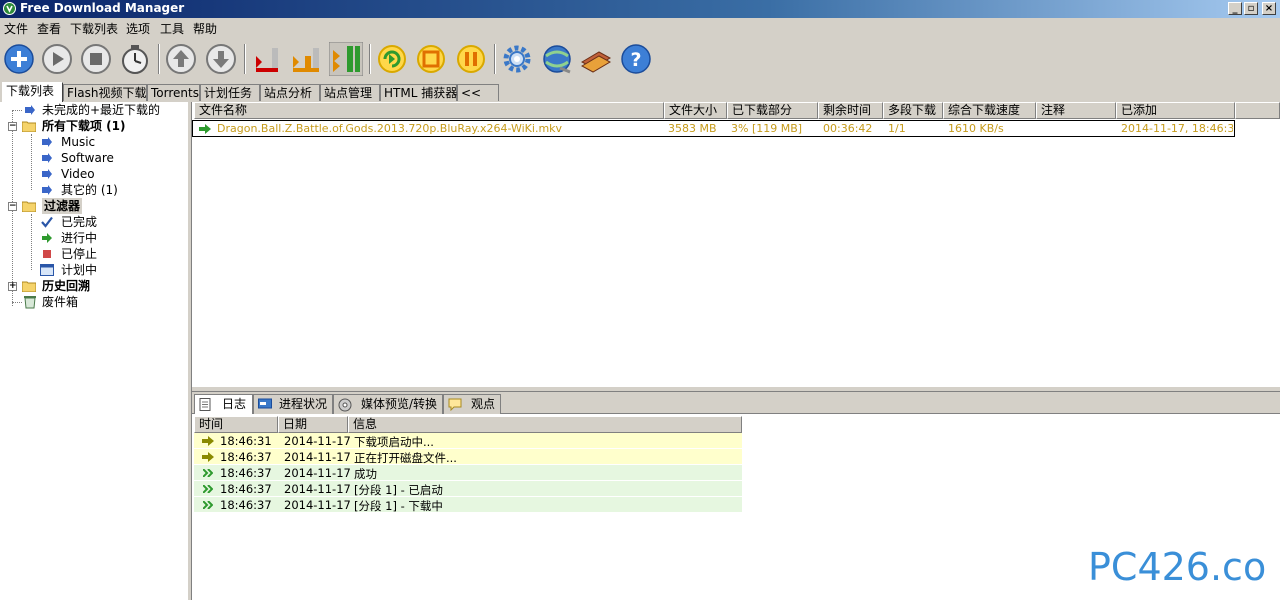 This screenshot has height=600, width=1280. Describe the element at coordinates (96, 59) in the screenshot. I see `stop-icon` at that location.